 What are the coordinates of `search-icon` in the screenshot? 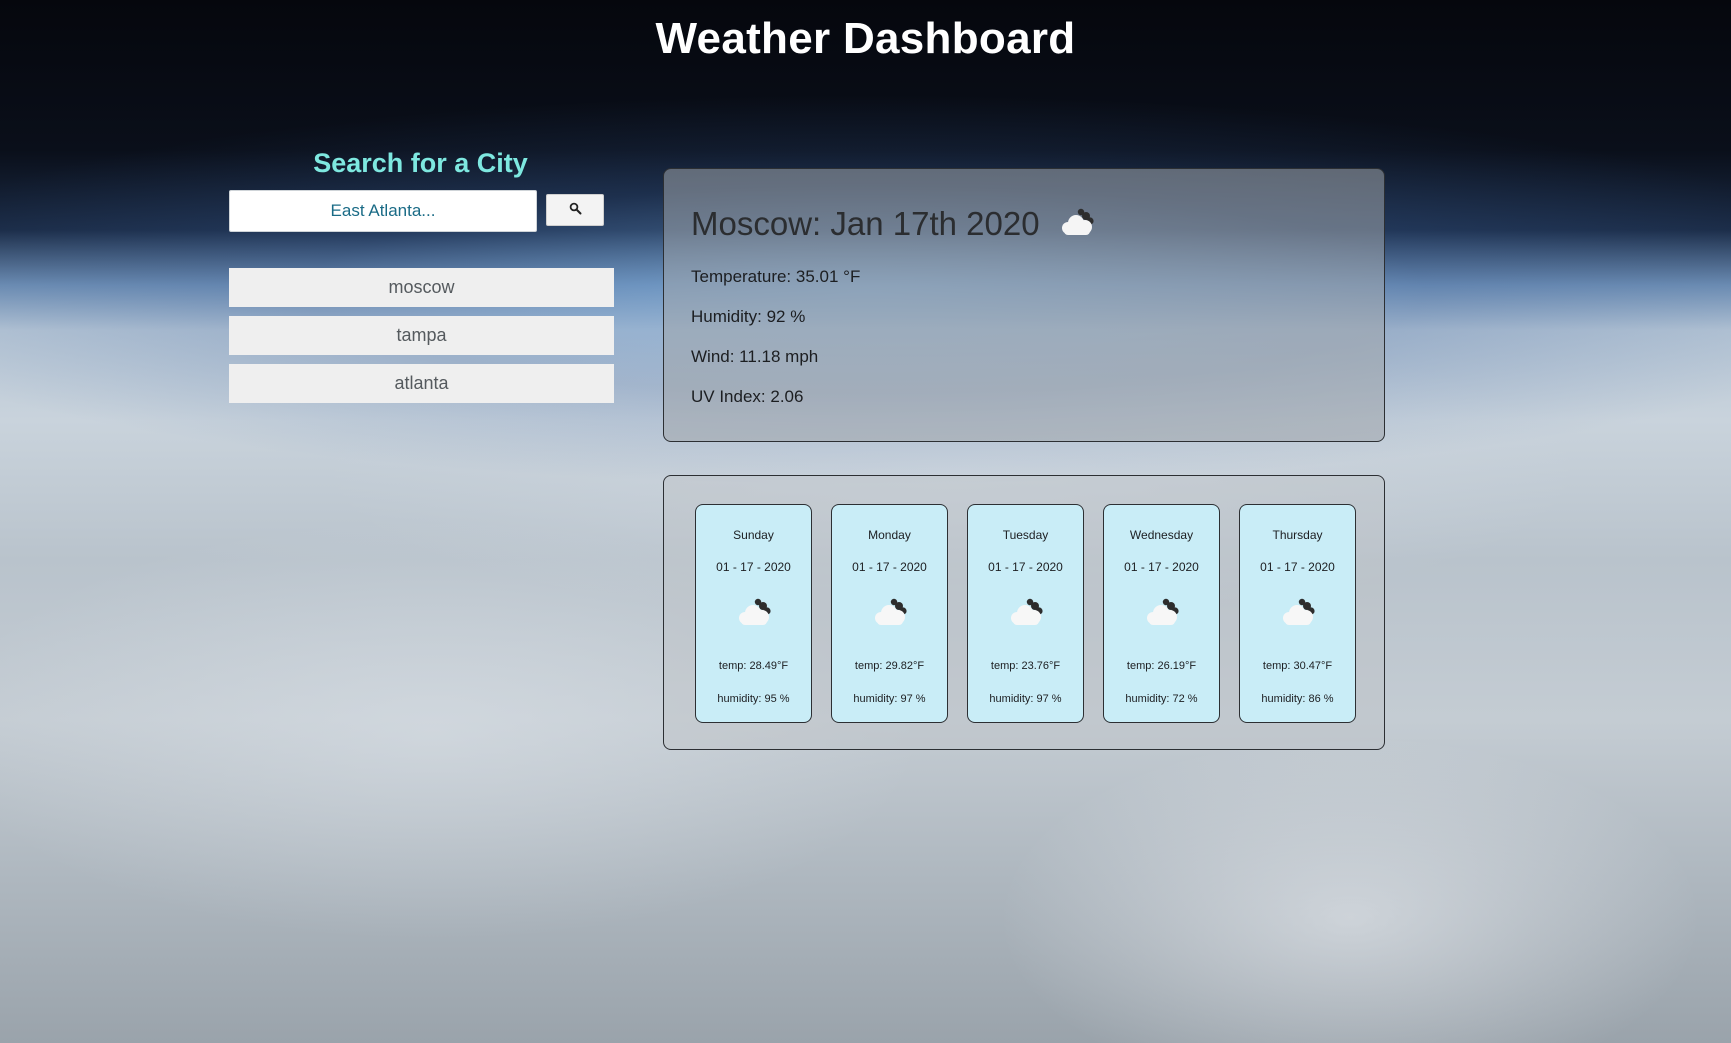 It's located at (575, 210).